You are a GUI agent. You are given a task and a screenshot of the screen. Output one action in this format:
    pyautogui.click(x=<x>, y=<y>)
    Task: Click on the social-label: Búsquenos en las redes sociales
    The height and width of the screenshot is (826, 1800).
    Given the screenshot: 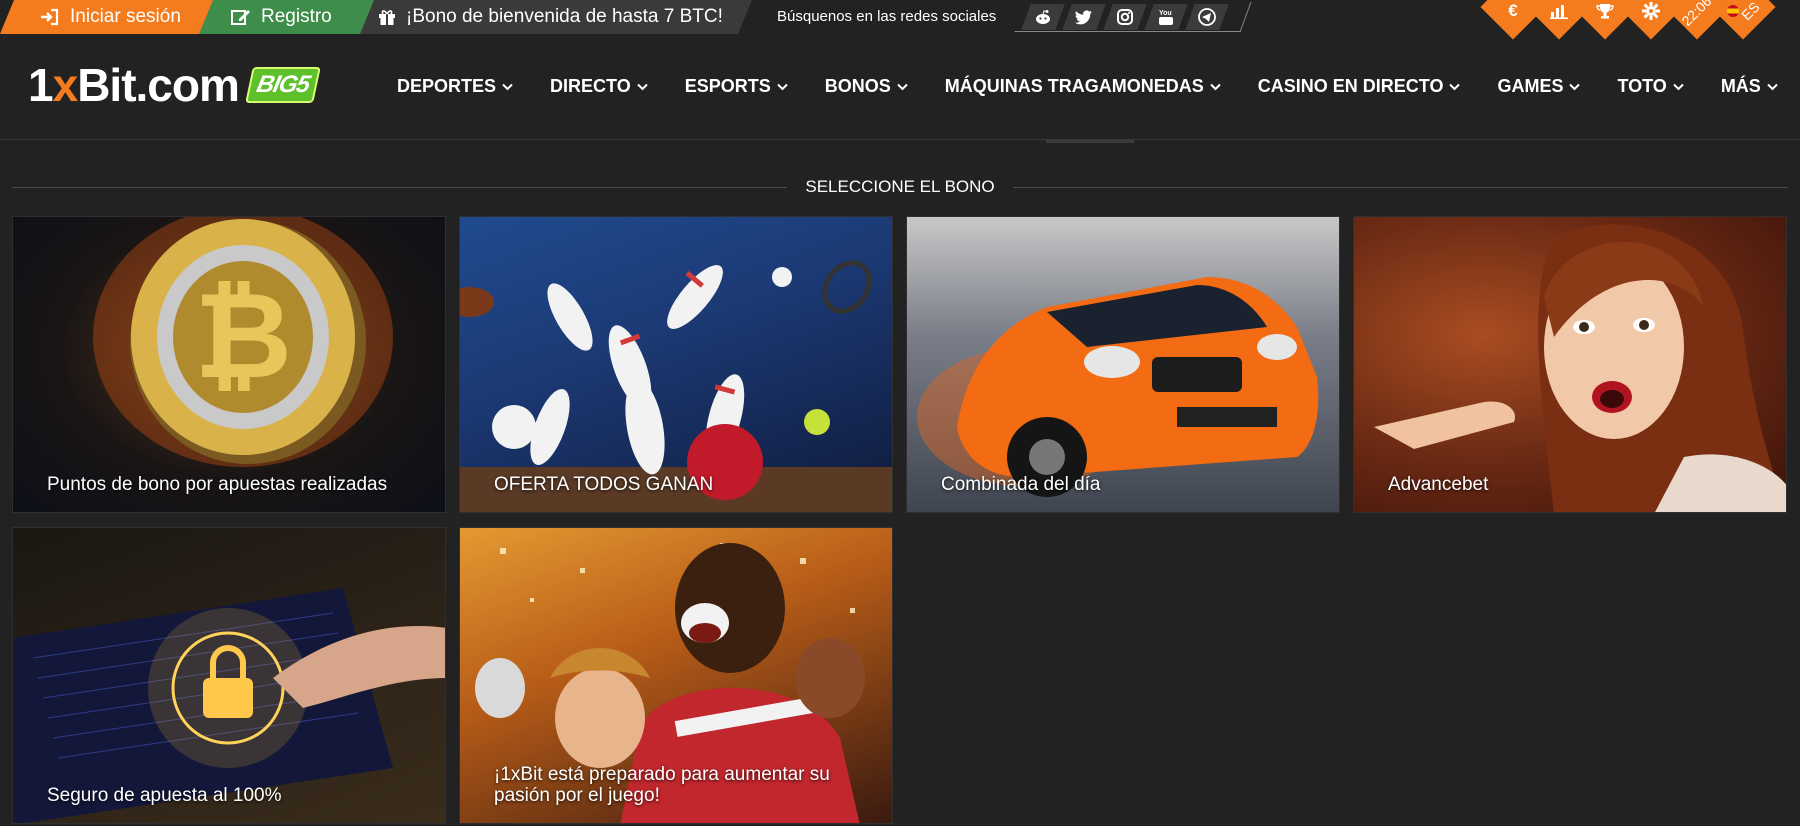 What is the action you would take?
    pyautogui.click(x=887, y=16)
    